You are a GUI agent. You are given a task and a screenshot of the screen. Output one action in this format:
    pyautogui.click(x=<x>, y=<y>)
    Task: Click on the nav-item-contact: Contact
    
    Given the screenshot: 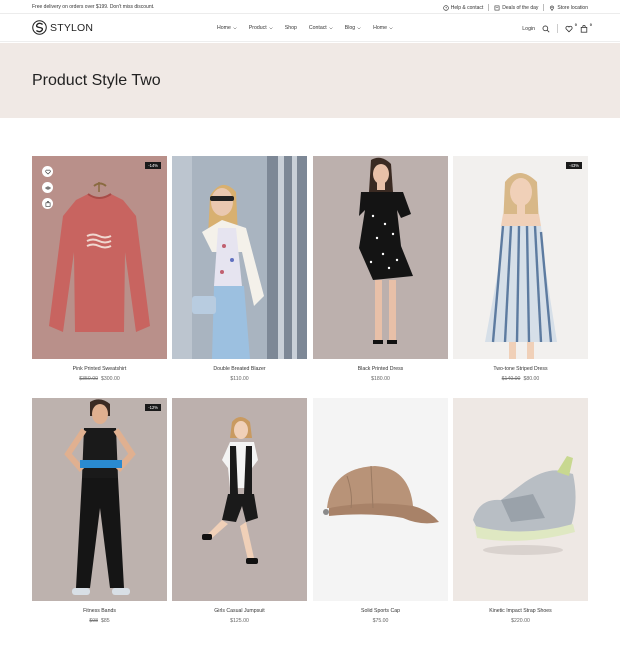 What is the action you would take?
    pyautogui.click(x=321, y=28)
    